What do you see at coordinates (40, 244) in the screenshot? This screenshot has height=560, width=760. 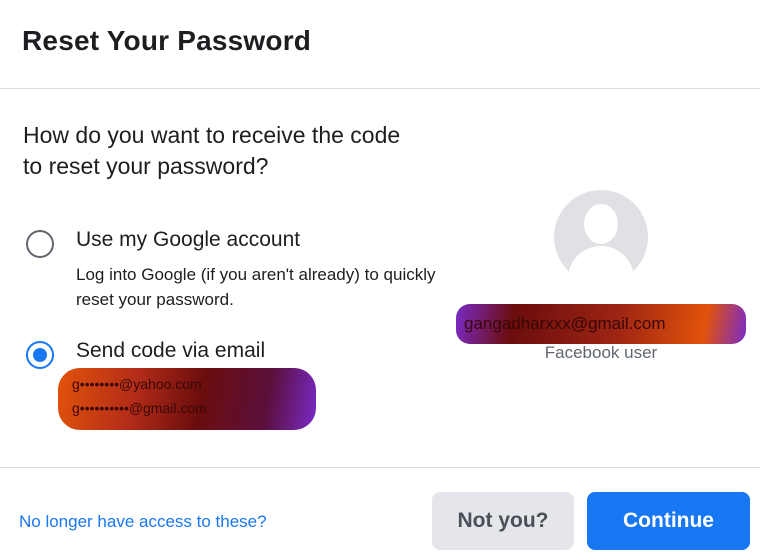 I see `google-account-radio` at bounding box center [40, 244].